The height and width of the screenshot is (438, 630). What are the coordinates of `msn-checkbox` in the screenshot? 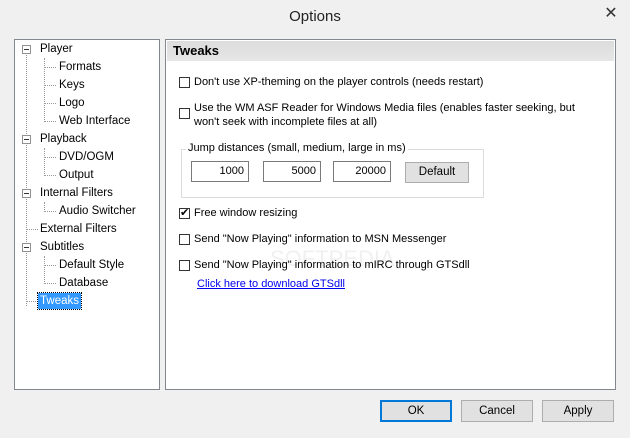 It's located at (184, 239).